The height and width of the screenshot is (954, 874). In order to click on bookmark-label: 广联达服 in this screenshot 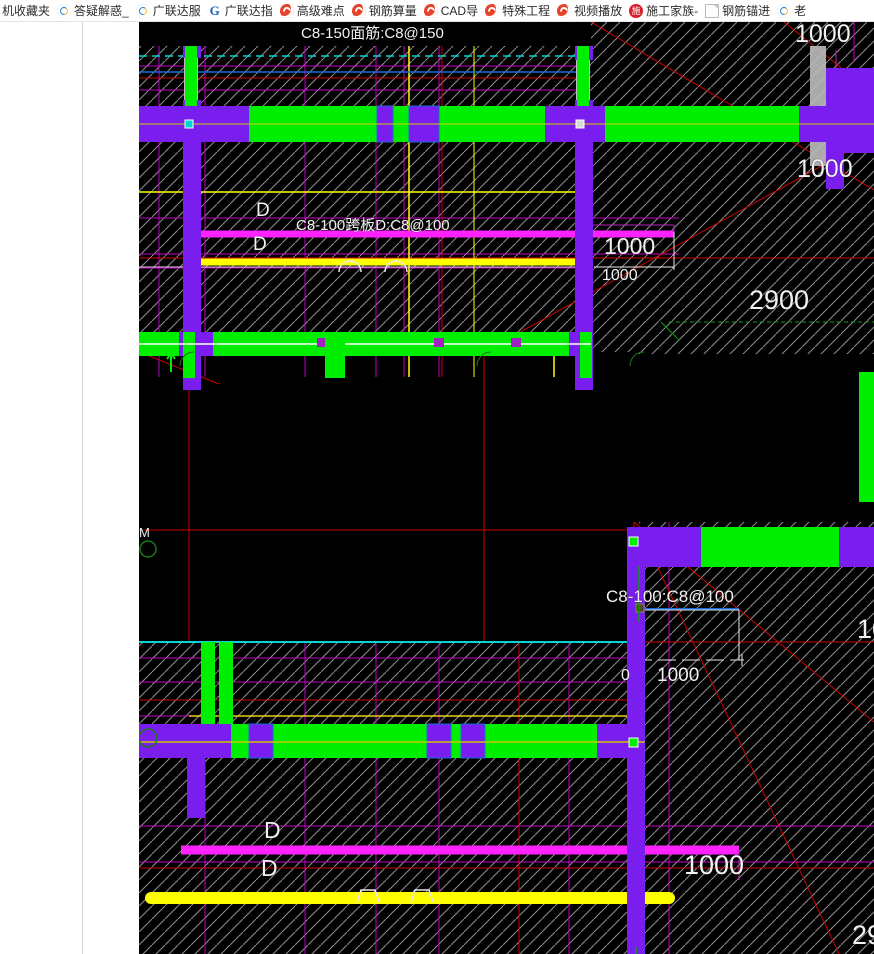, I will do `click(176, 10)`.